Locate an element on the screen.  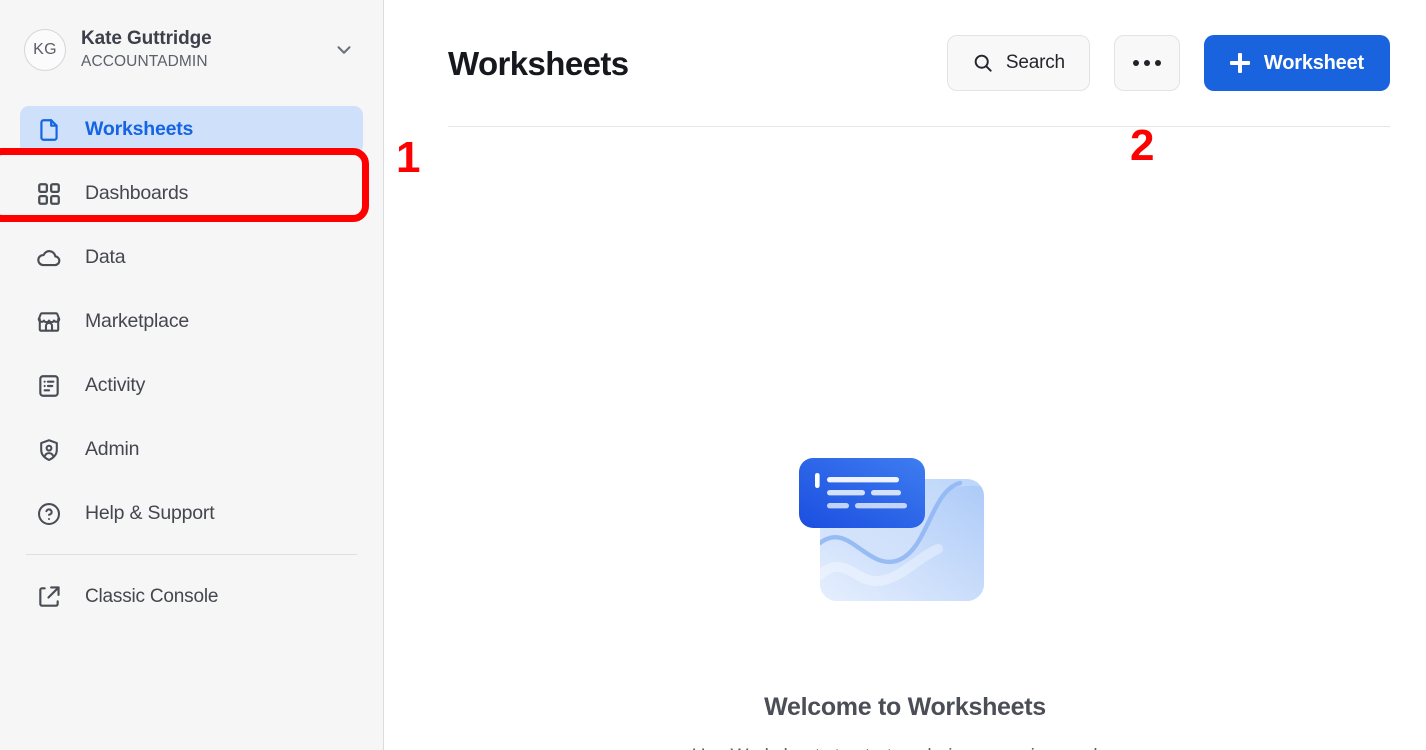
sidebar-item-activity: Activity is located at coordinates (191, 386).